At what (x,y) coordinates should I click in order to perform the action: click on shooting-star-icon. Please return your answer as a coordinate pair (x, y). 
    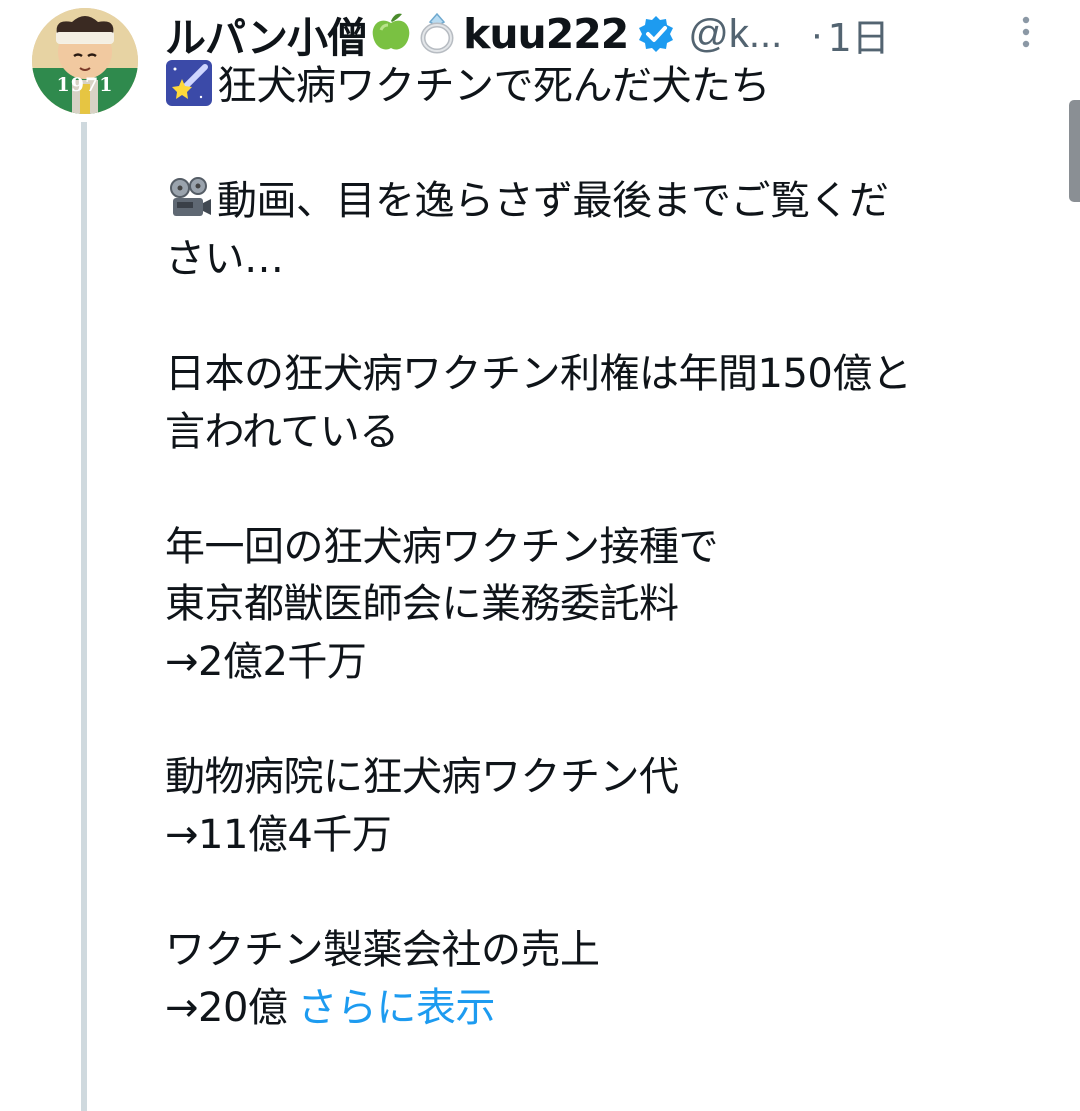
    Looking at the image, I should click on (189, 83).